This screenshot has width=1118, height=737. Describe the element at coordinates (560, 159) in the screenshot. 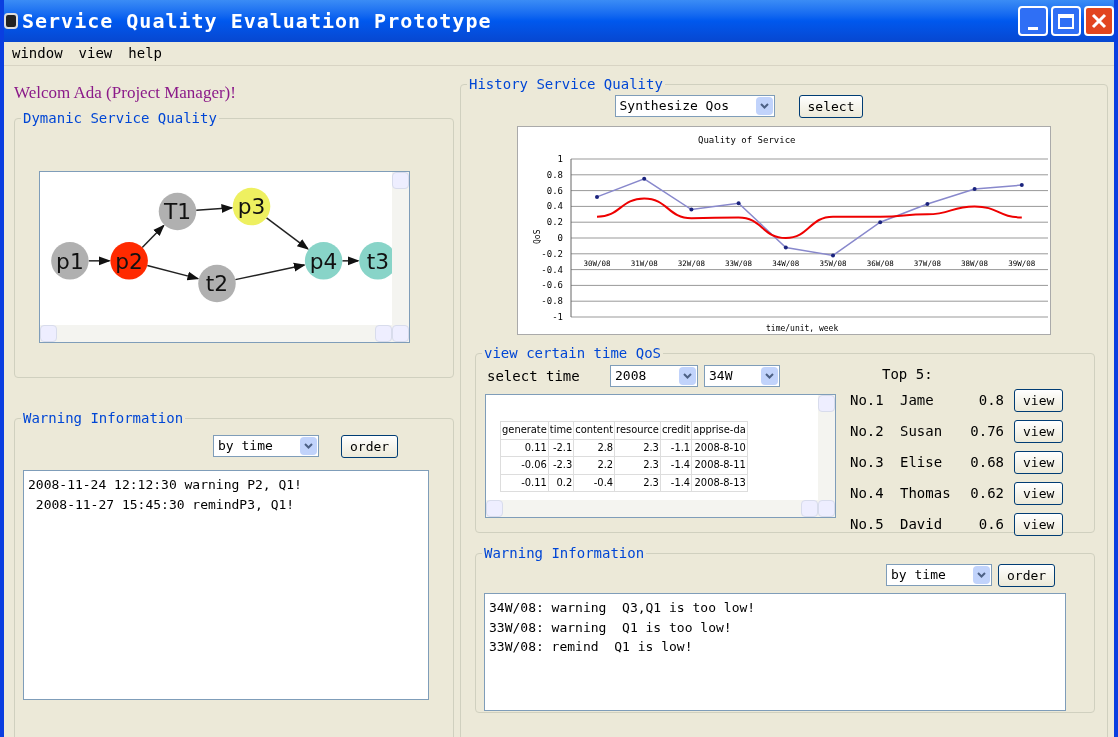

I see `y-tick-label: 1` at that location.